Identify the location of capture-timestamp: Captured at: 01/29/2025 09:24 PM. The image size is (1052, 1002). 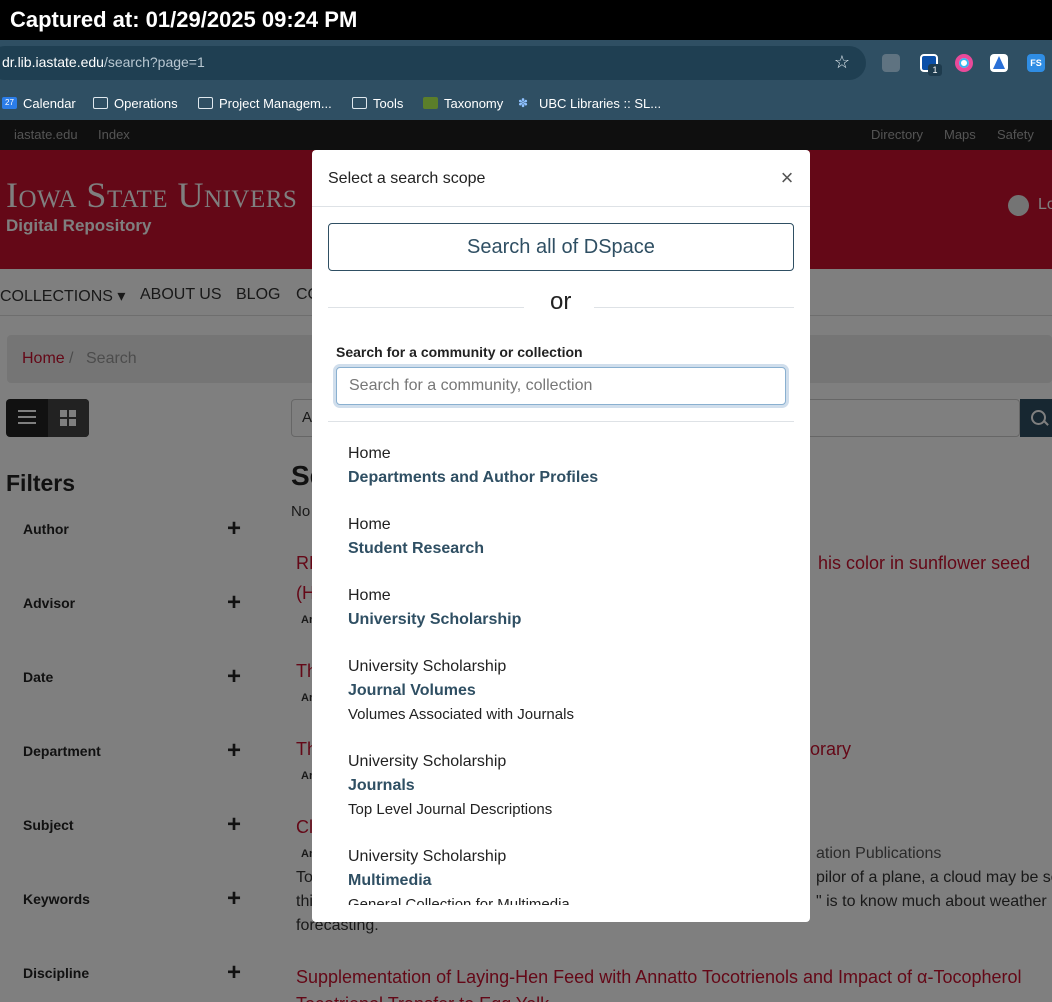
(526, 20).